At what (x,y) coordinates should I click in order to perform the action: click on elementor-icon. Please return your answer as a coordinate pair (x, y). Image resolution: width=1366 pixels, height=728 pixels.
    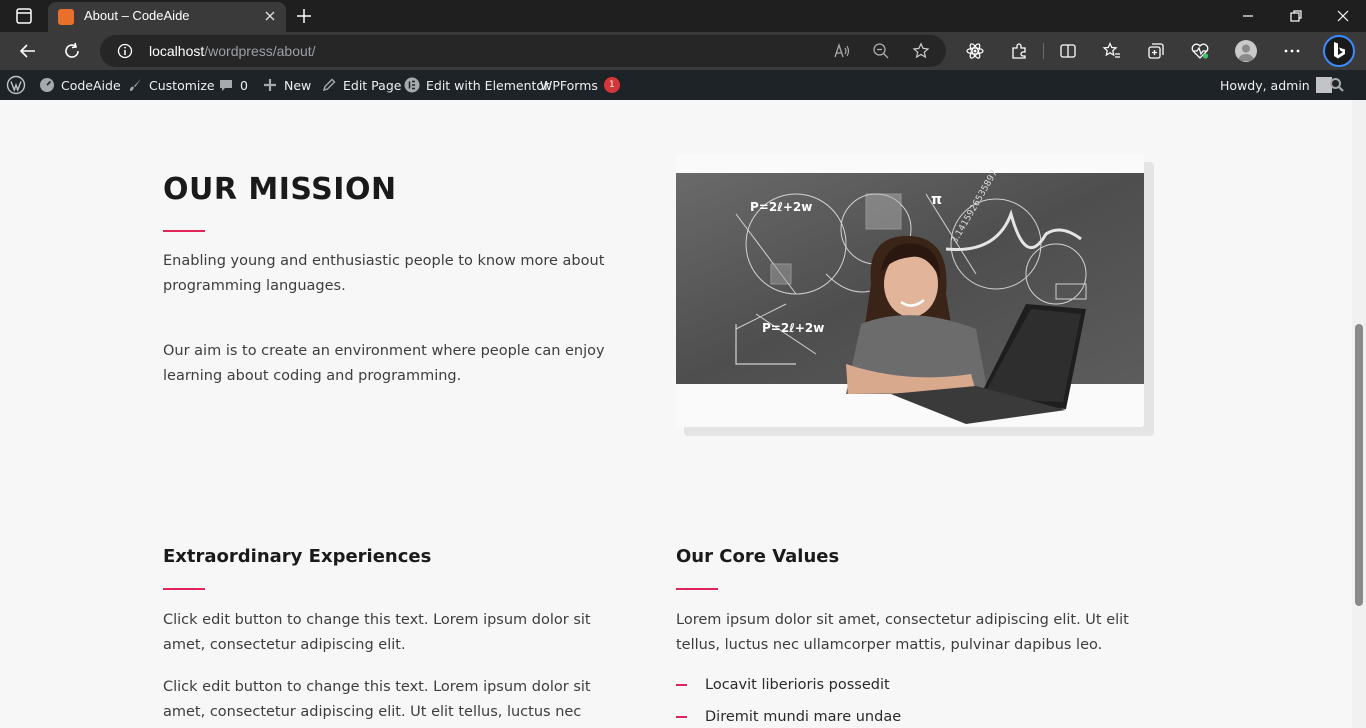
    Looking at the image, I should click on (412, 85).